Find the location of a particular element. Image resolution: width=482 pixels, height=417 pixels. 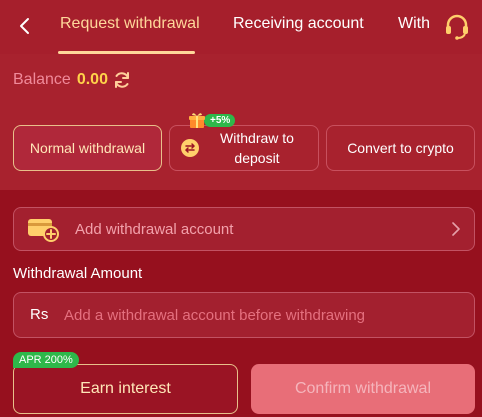

currency-symbol: Rs is located at coordinates (39, 314).